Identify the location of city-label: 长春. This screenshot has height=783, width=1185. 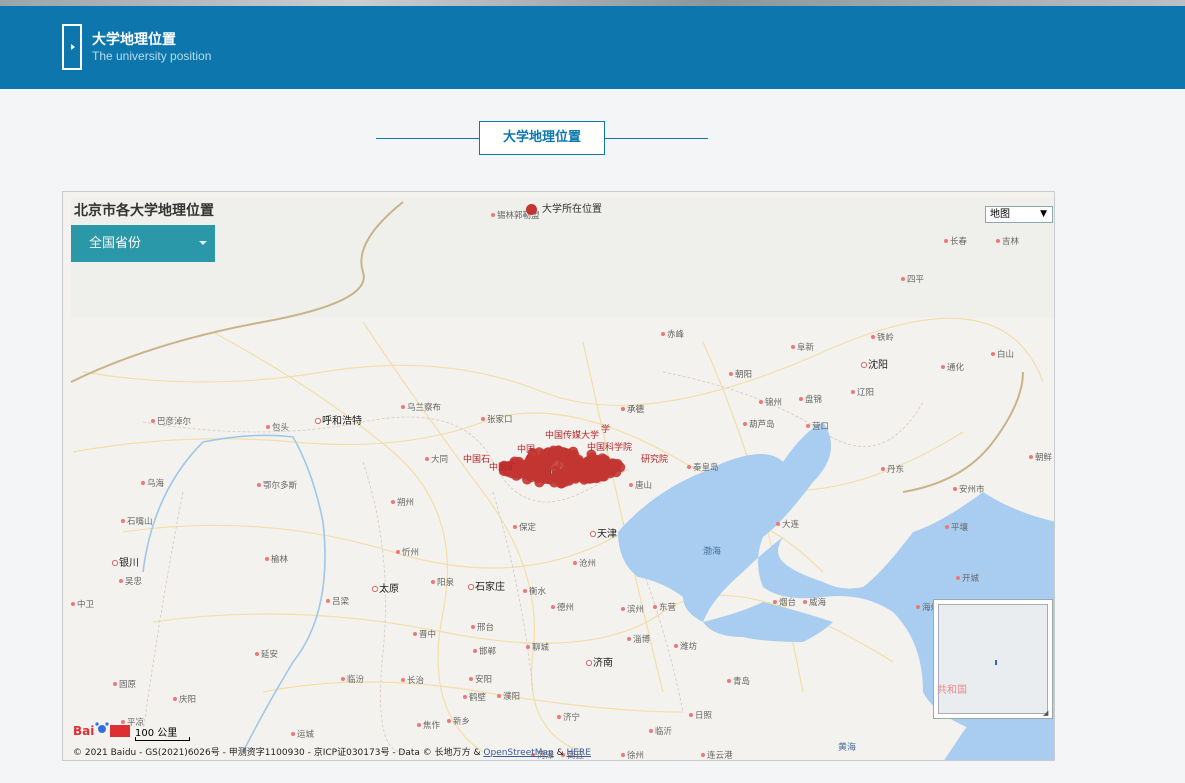
(959, 241).